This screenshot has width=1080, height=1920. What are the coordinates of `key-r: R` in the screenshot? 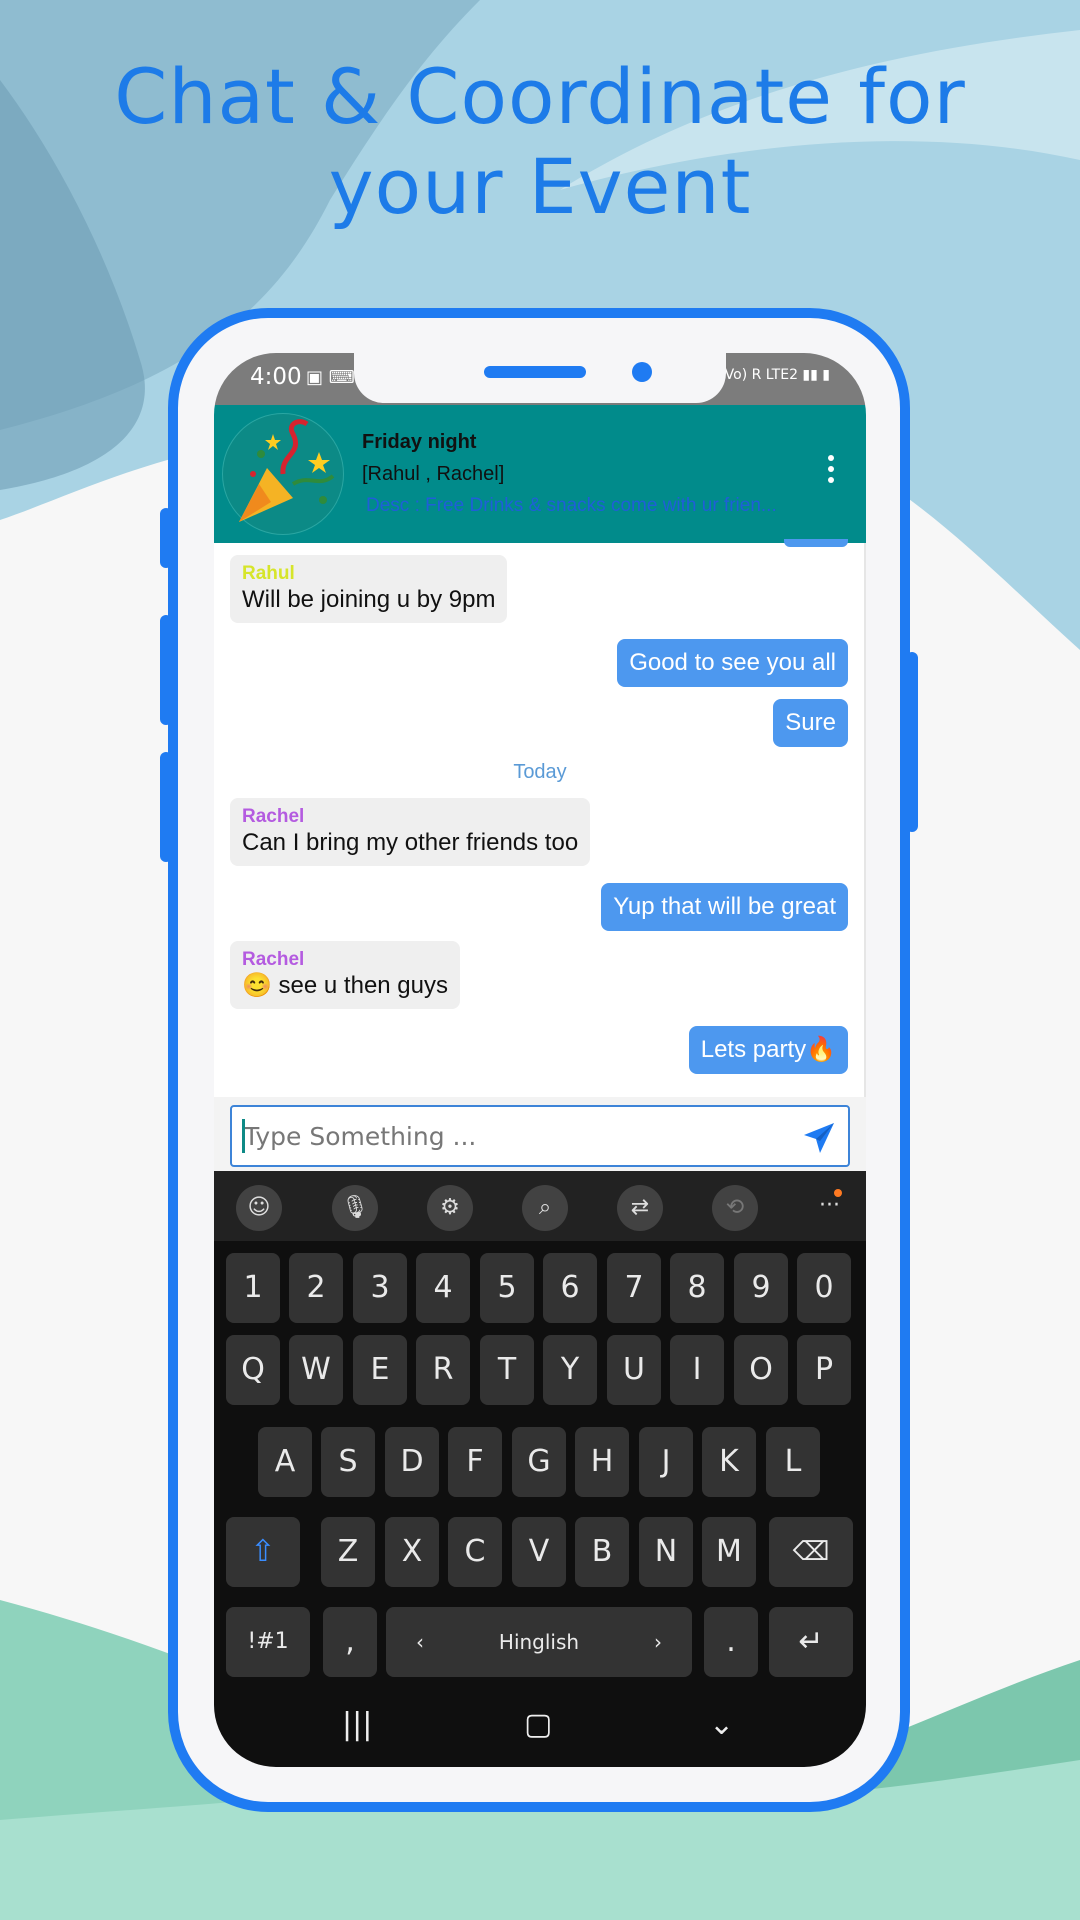 It's located at (443, 1370).